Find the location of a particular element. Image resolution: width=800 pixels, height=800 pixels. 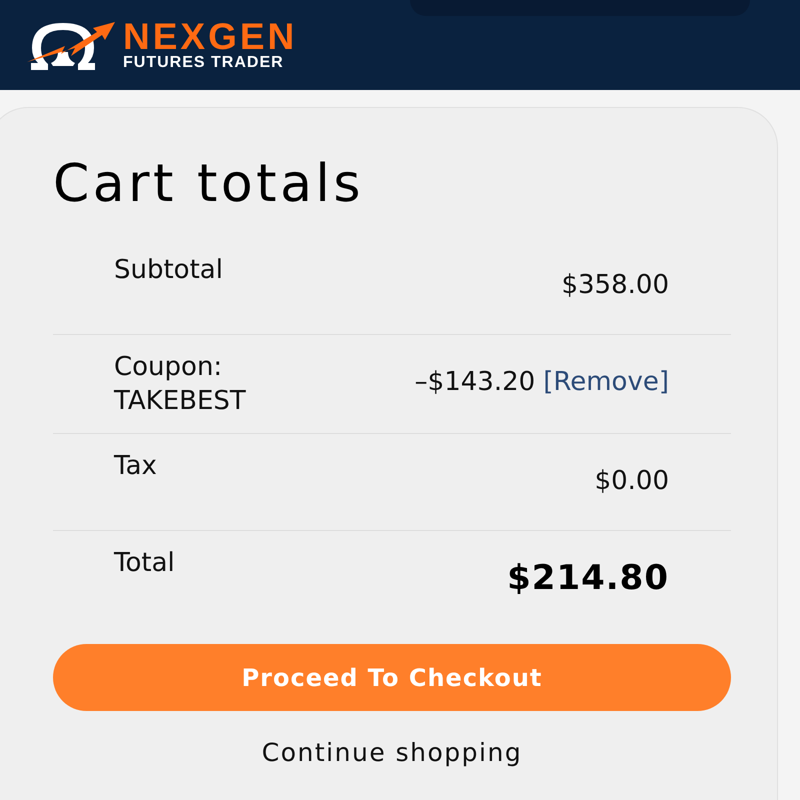

row-amount: $0.00 is located at coordinates (631, 481).